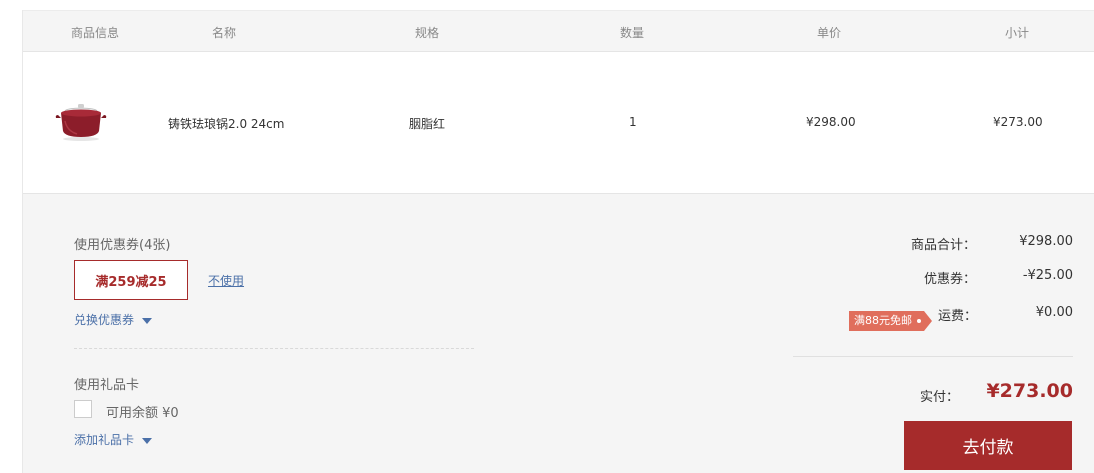 The image size is (1094, 473). Describe the element at coordinates (829, 33) in the screenshot. I see `header-unit-price: 单价` at that location.